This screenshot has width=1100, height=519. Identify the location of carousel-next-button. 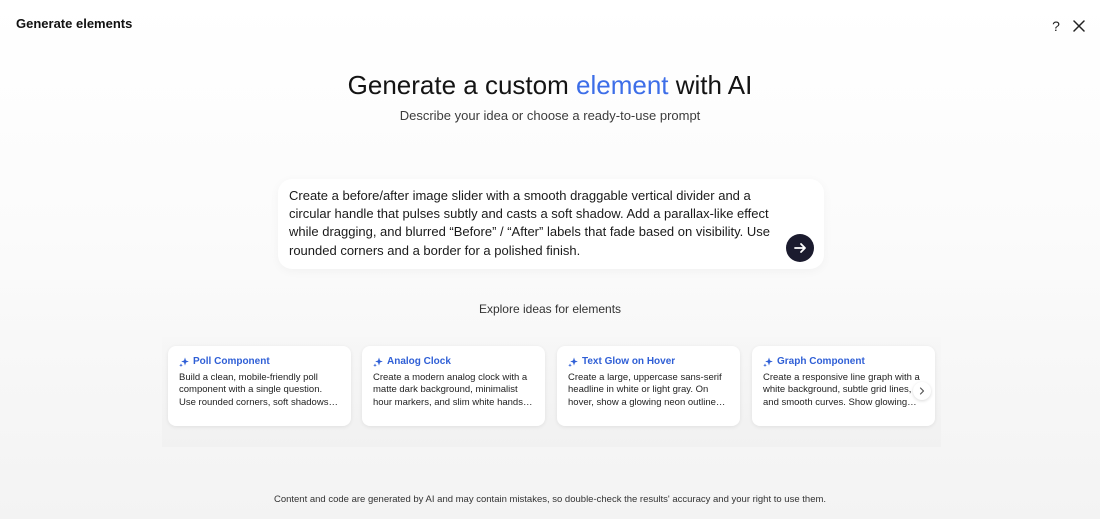
(922, 391).